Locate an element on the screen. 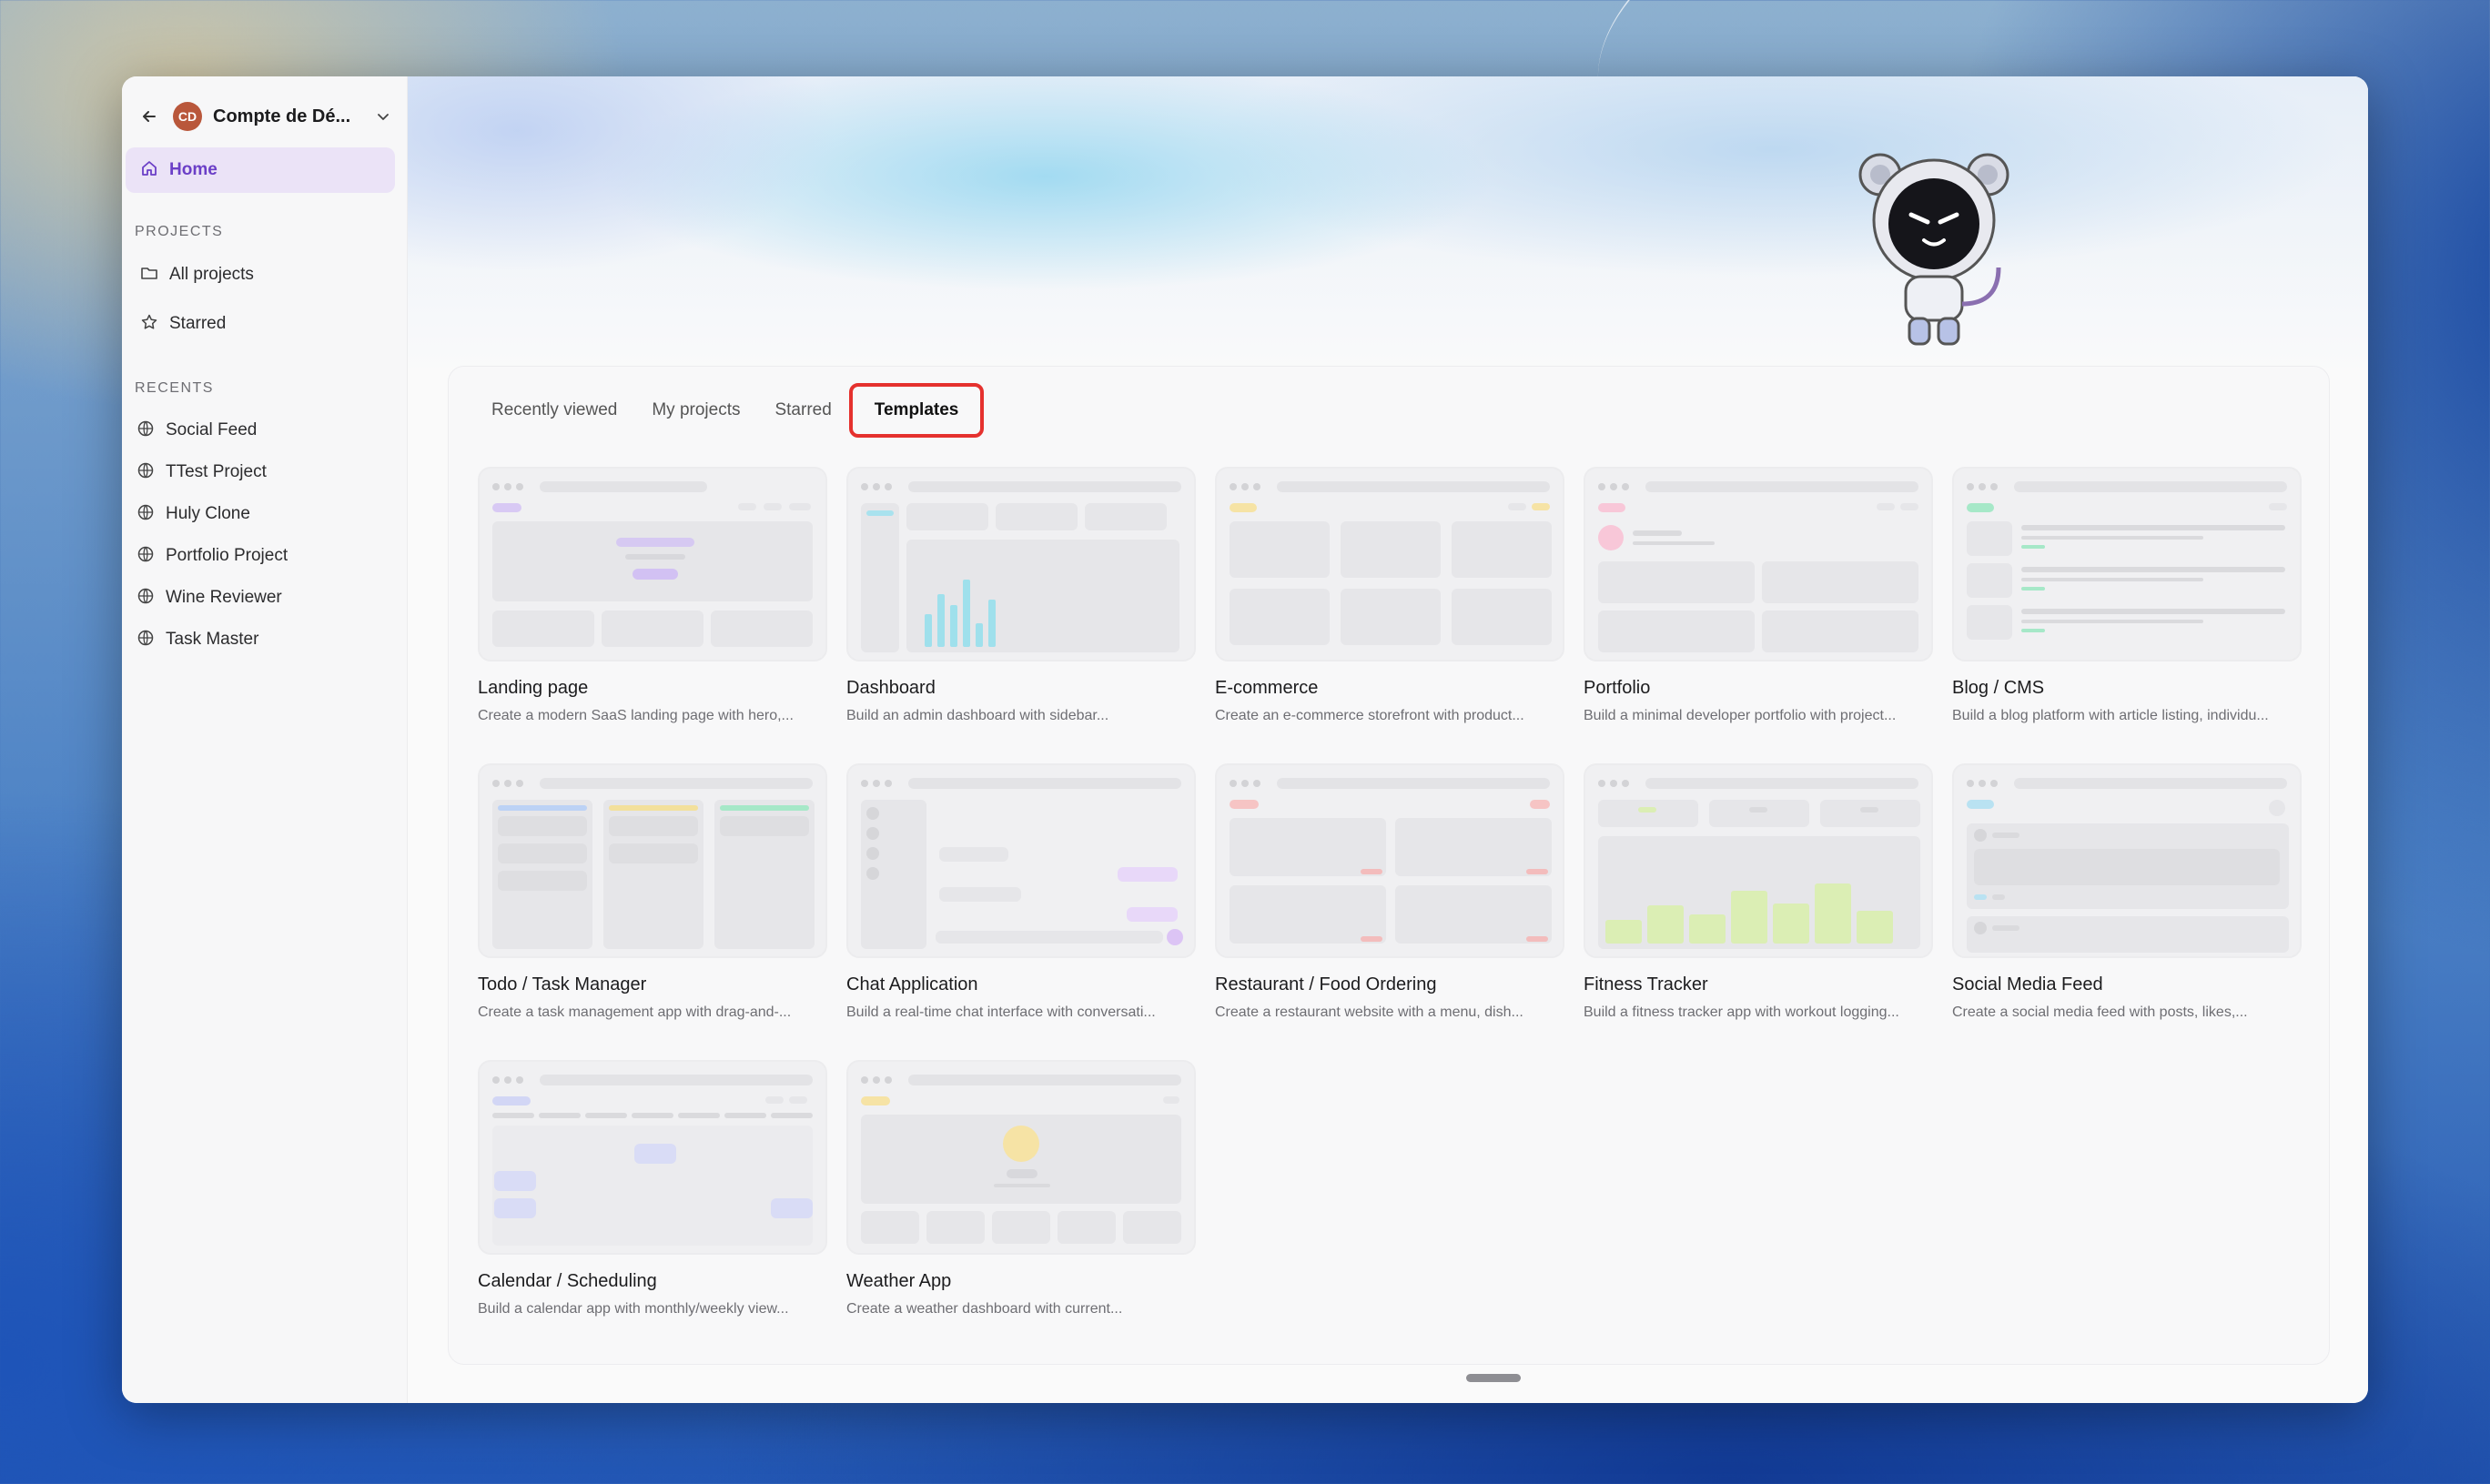 The height and width of the screenshot is (1484, 2490). template-title: Calendar / Scheduling is located at coordinates (567, 1281).